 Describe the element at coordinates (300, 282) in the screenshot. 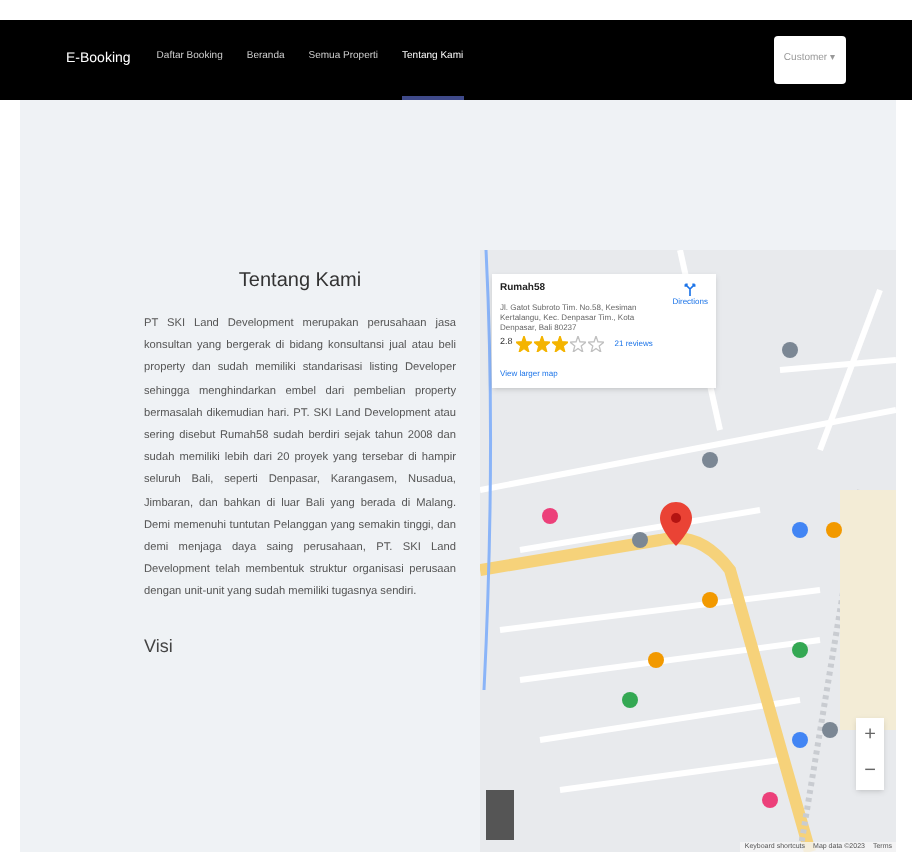

I see `section-title: Tentang Kami` at that location.